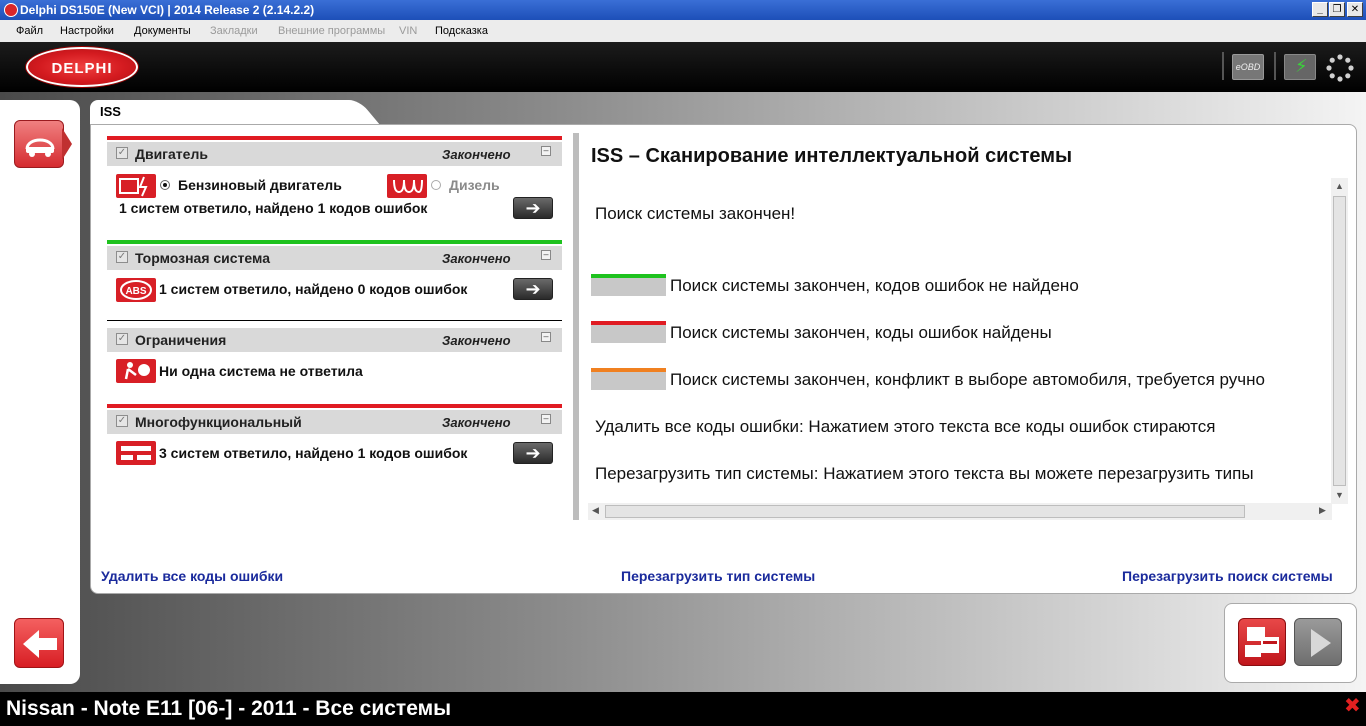 The image size is (1366, 726). Describe the element at coordinates (11, 10) in the screenshot. I see `app-icon` at that location.